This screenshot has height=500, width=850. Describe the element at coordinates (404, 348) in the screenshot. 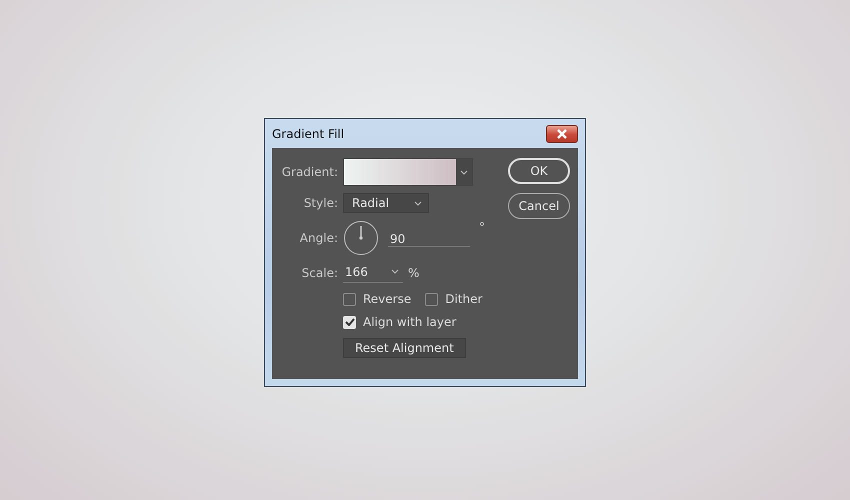

I see `reset-alignment-button: Reset Alignment` at that location.